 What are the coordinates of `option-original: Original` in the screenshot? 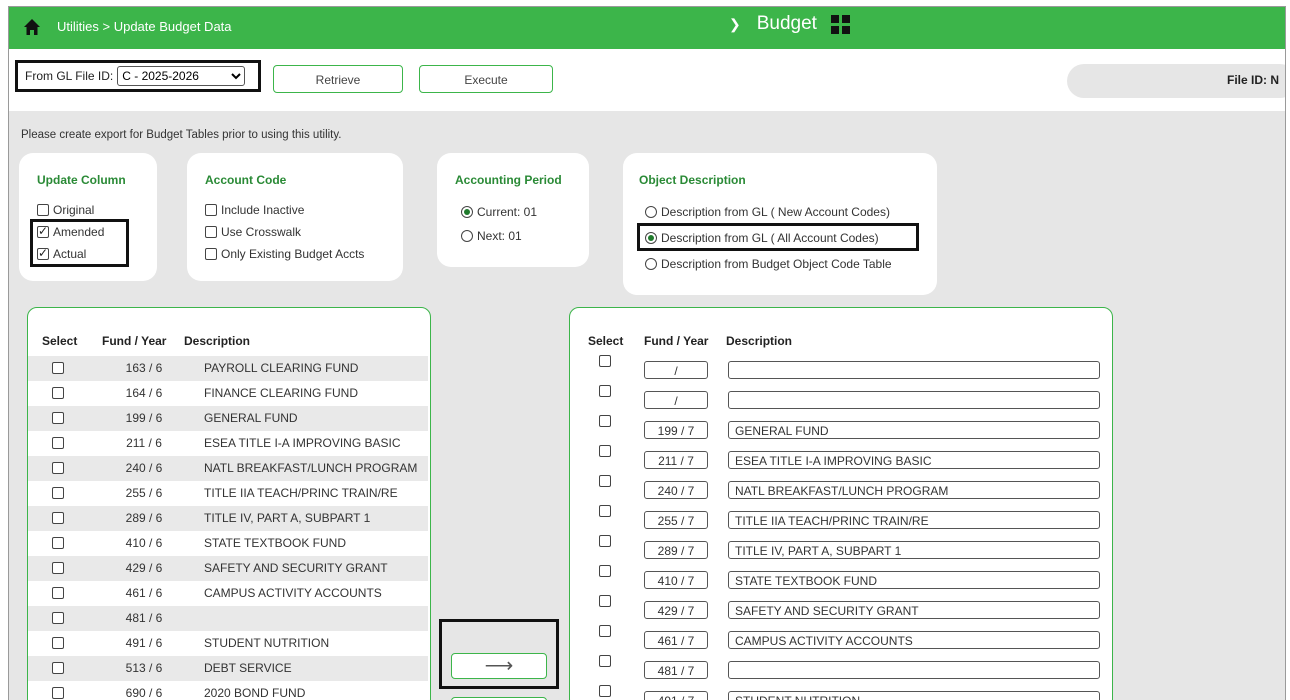 It's located at (65, 210).